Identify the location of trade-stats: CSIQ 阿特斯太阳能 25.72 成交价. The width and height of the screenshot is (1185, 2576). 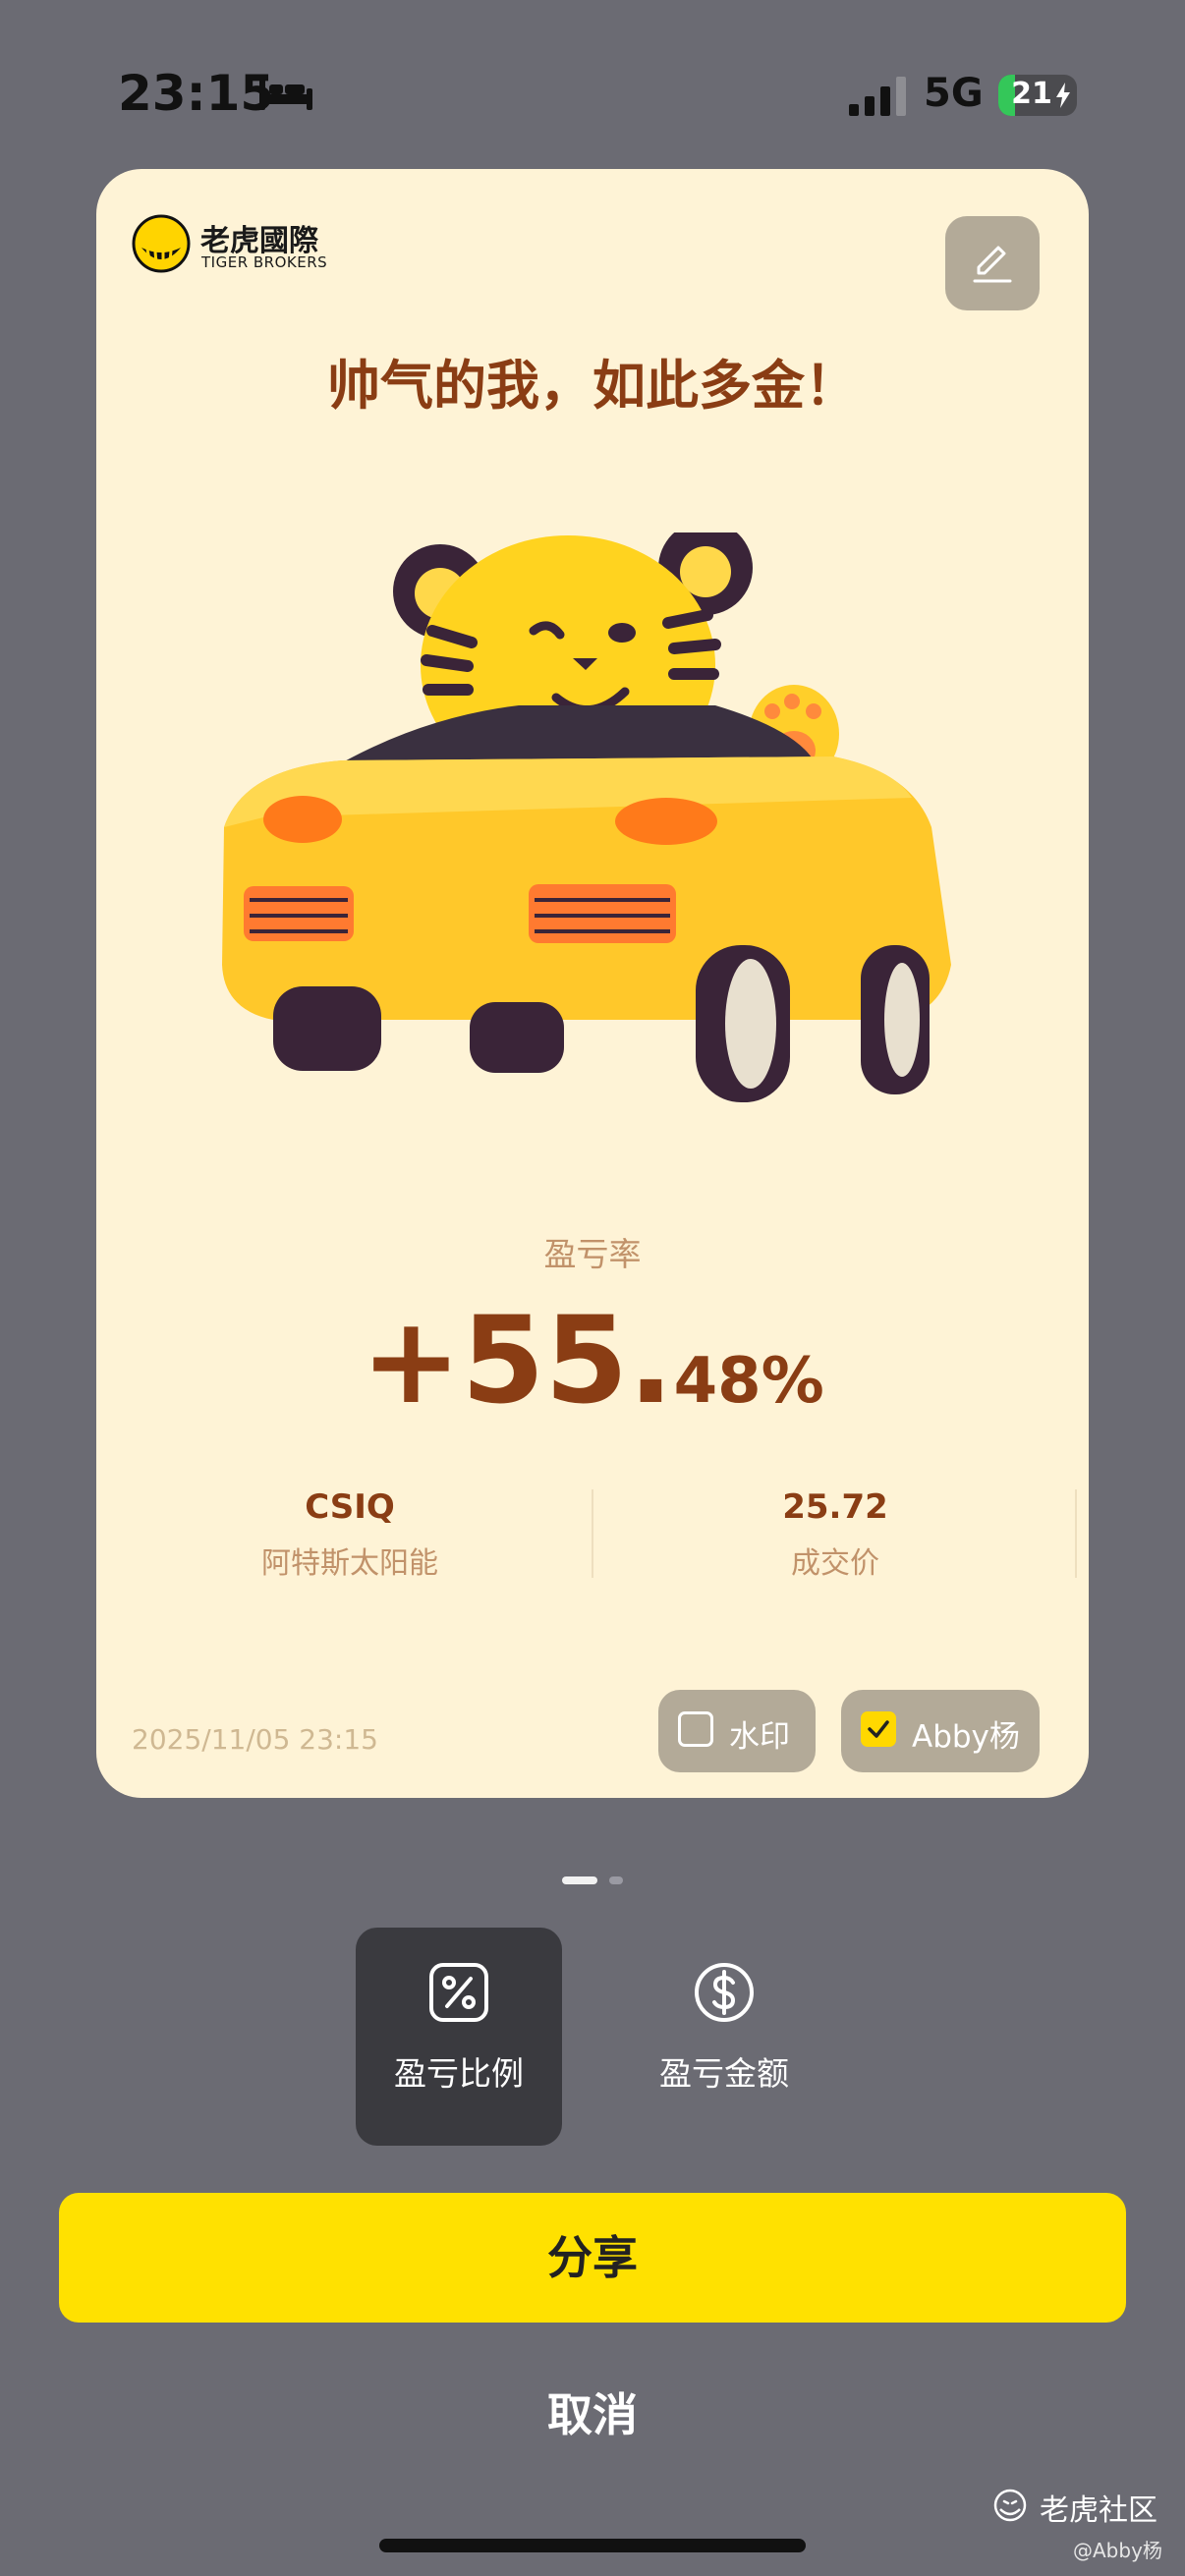
(592, 1536).